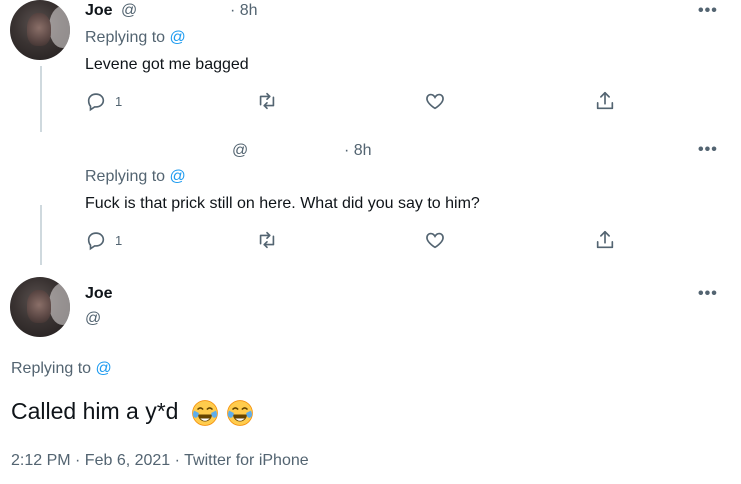 This screenshot has height=484, width=741. Describe the element at coordinates (90, 460) in the screenshot. I see `tweet-timestamp: 2:12 PM · Feb 6, 2021` at that location.